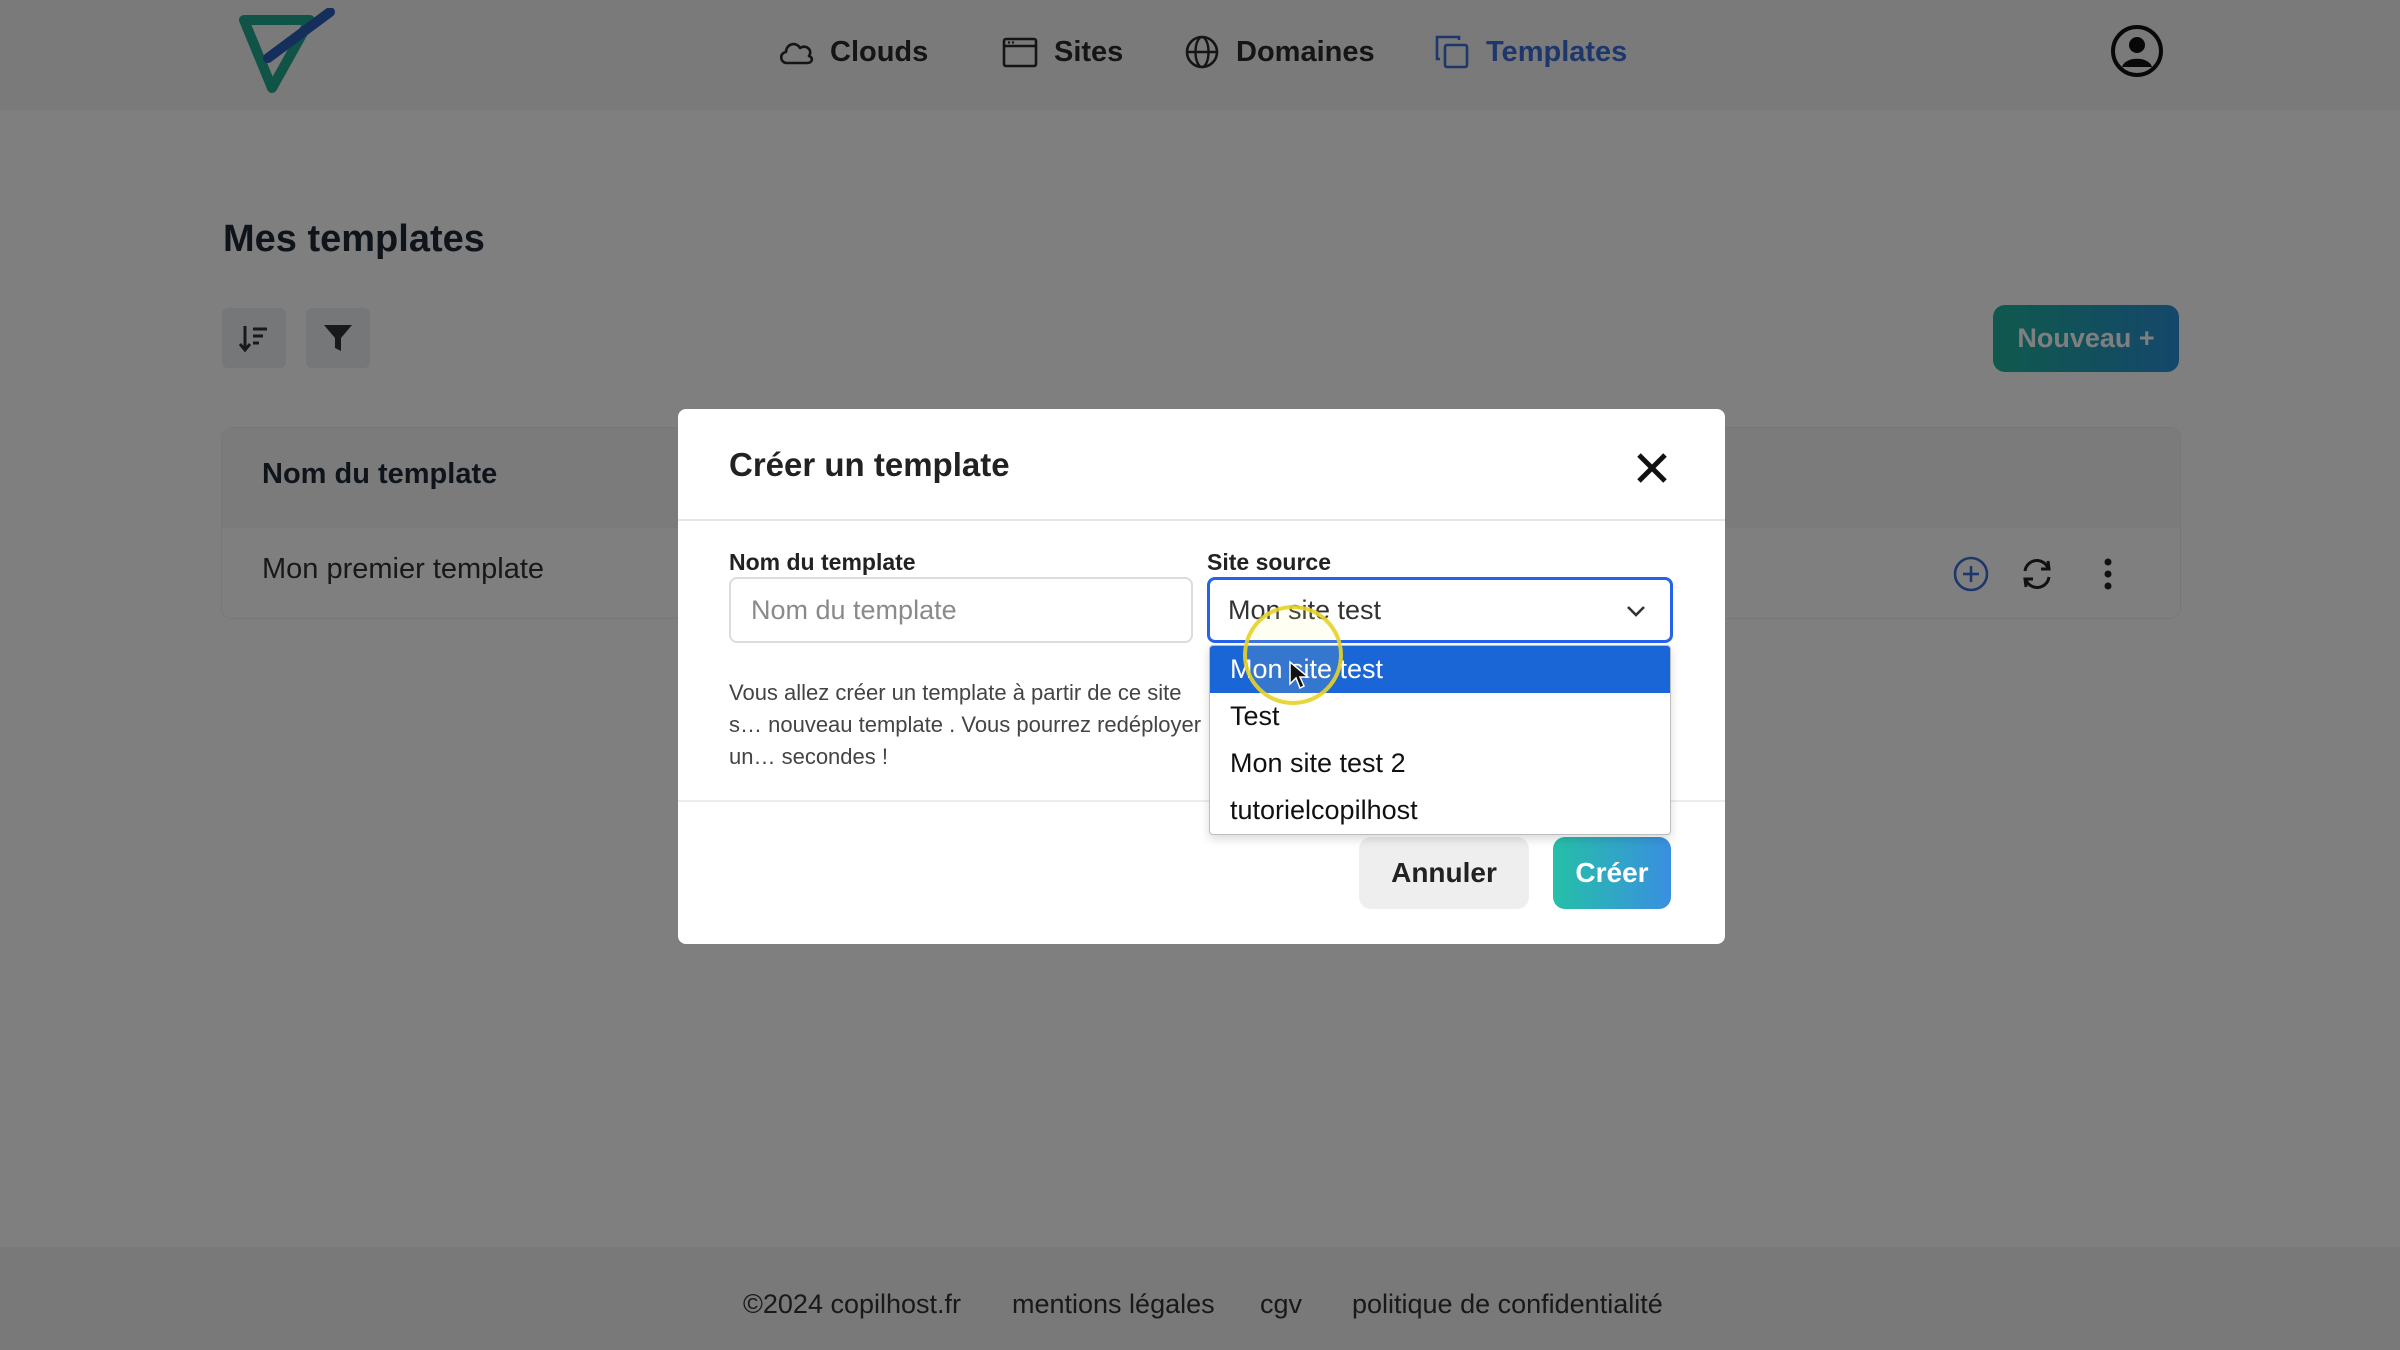 The width and height of the screenshot is (2400, 1350). Describe the element at coordinates (1269, 562) in the screenshot. I see `site-source-label: Site source` at that location.